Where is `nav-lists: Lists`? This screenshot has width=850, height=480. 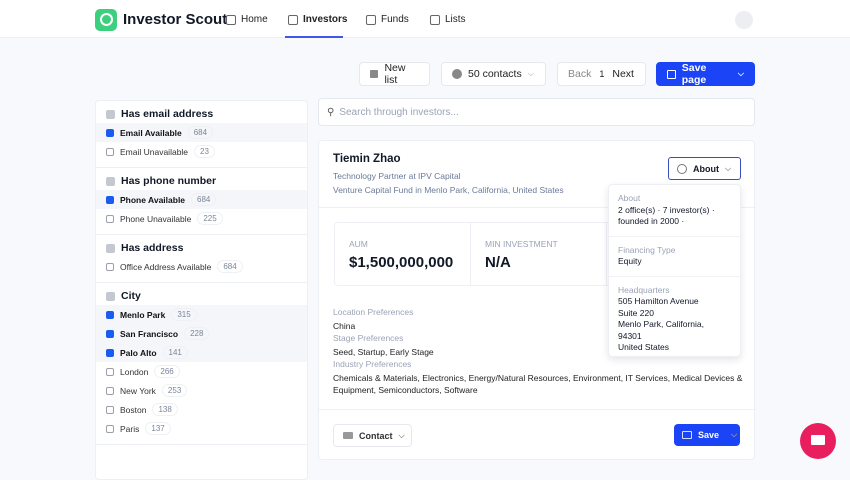 nav-lists: Lists is located at coordinates (448, 19).